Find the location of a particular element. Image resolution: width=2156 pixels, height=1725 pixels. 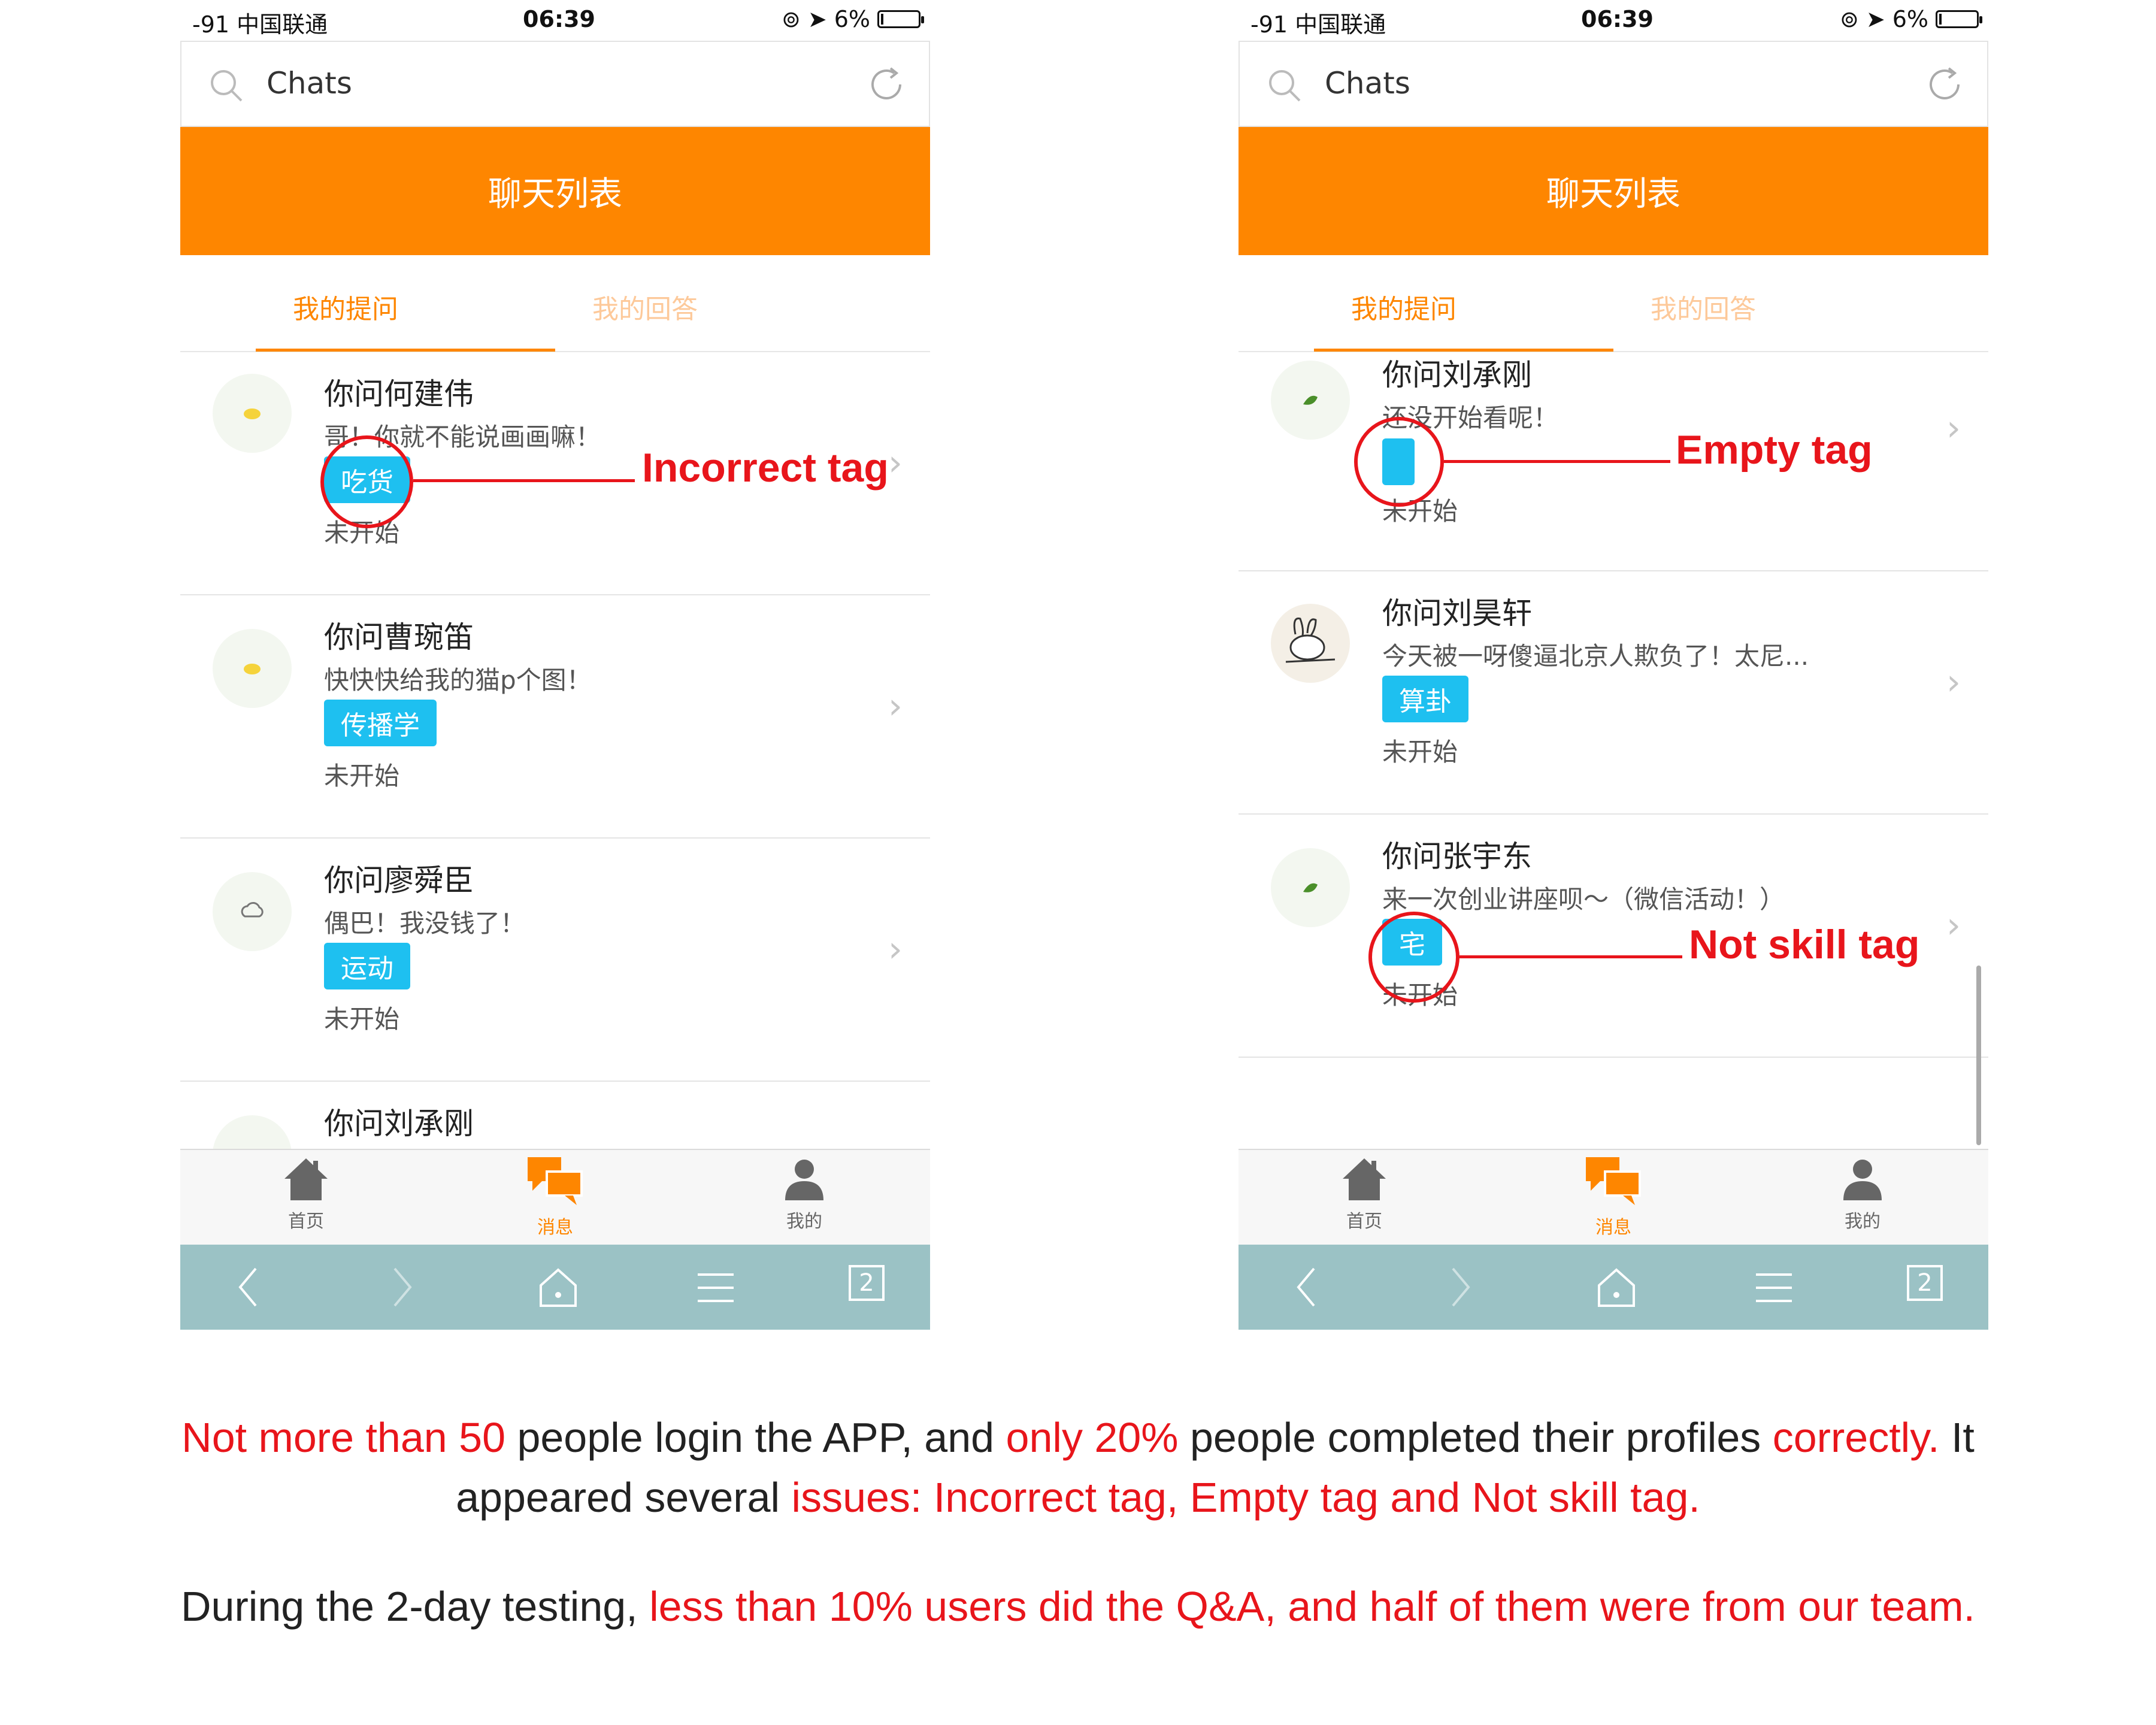

chat-title: 你问张宇东 is located at coordinates (1457, 856).